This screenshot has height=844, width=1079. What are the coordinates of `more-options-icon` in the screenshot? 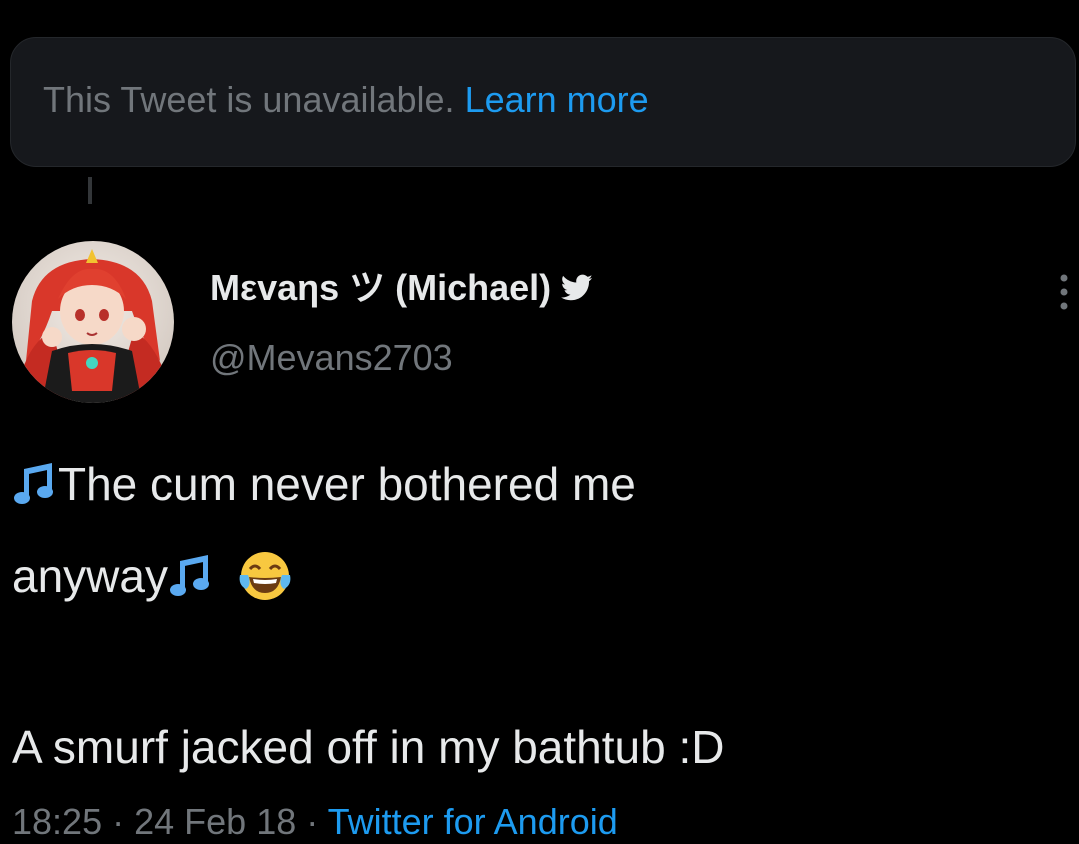 It's located at (1064, 292).